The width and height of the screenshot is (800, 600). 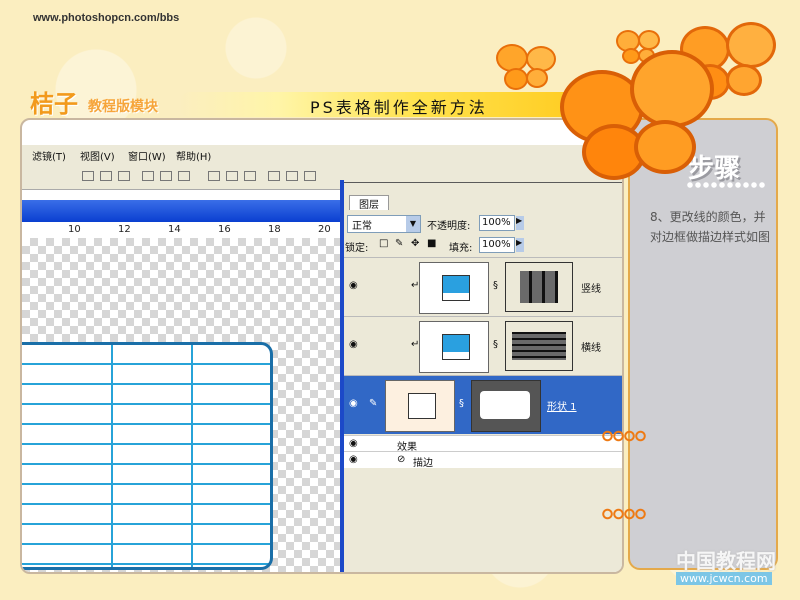 I want to click on layer-name: 横线, so click(x=591, y=346).